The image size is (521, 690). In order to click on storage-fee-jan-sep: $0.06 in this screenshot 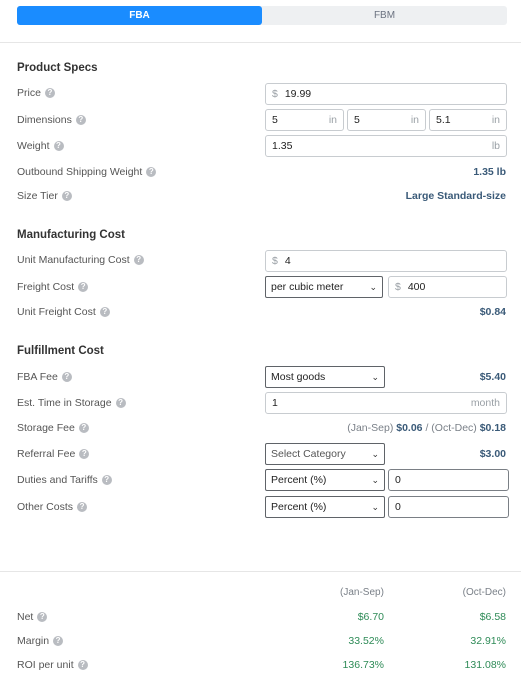, I will do `click(409, 428)`.